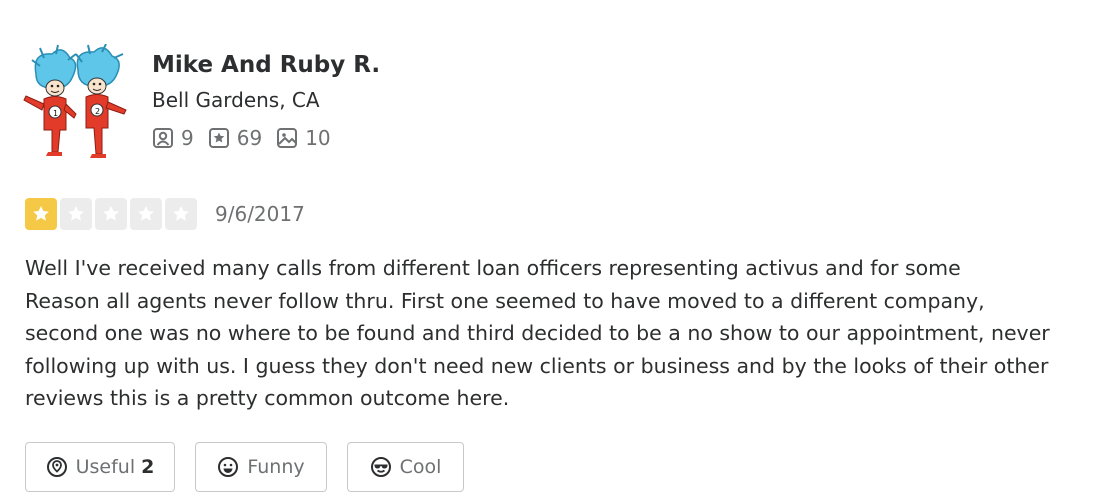 This screenshot has width=1113, height=494. Describe the element at coordinates (318, 138) in the screenshot. I see `photos-count: 10` at that location.